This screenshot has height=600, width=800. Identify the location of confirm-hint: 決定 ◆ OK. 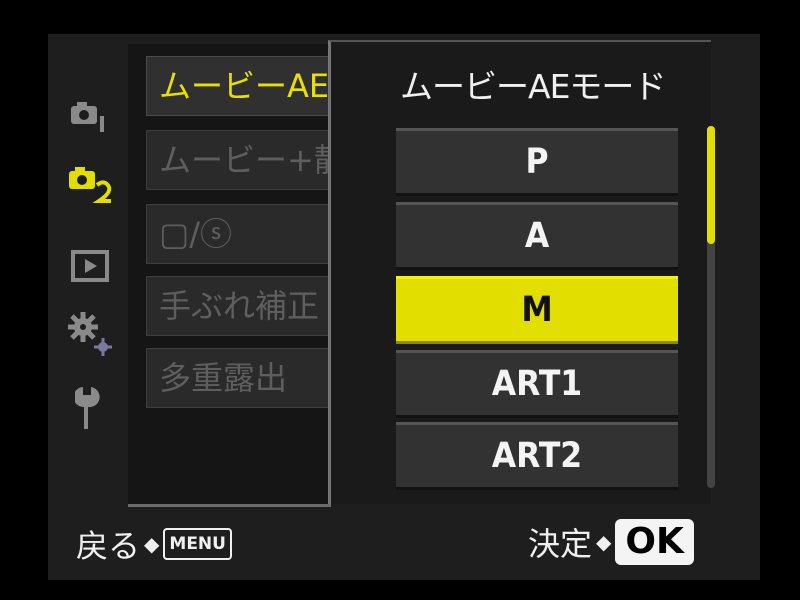
(611, 542).